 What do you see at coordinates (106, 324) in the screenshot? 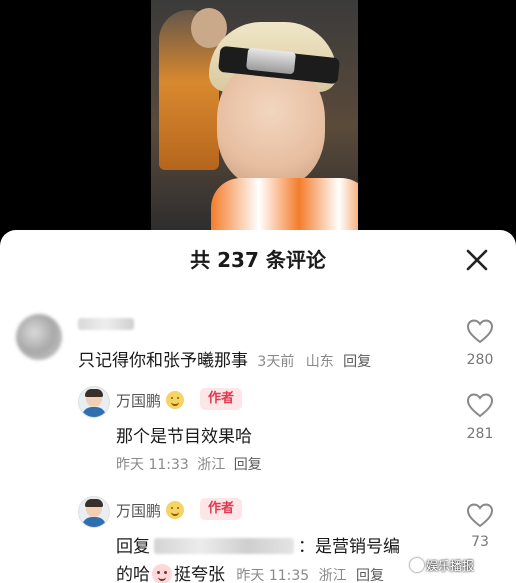
I see `username-blurred` at bounding box center [106, 324].